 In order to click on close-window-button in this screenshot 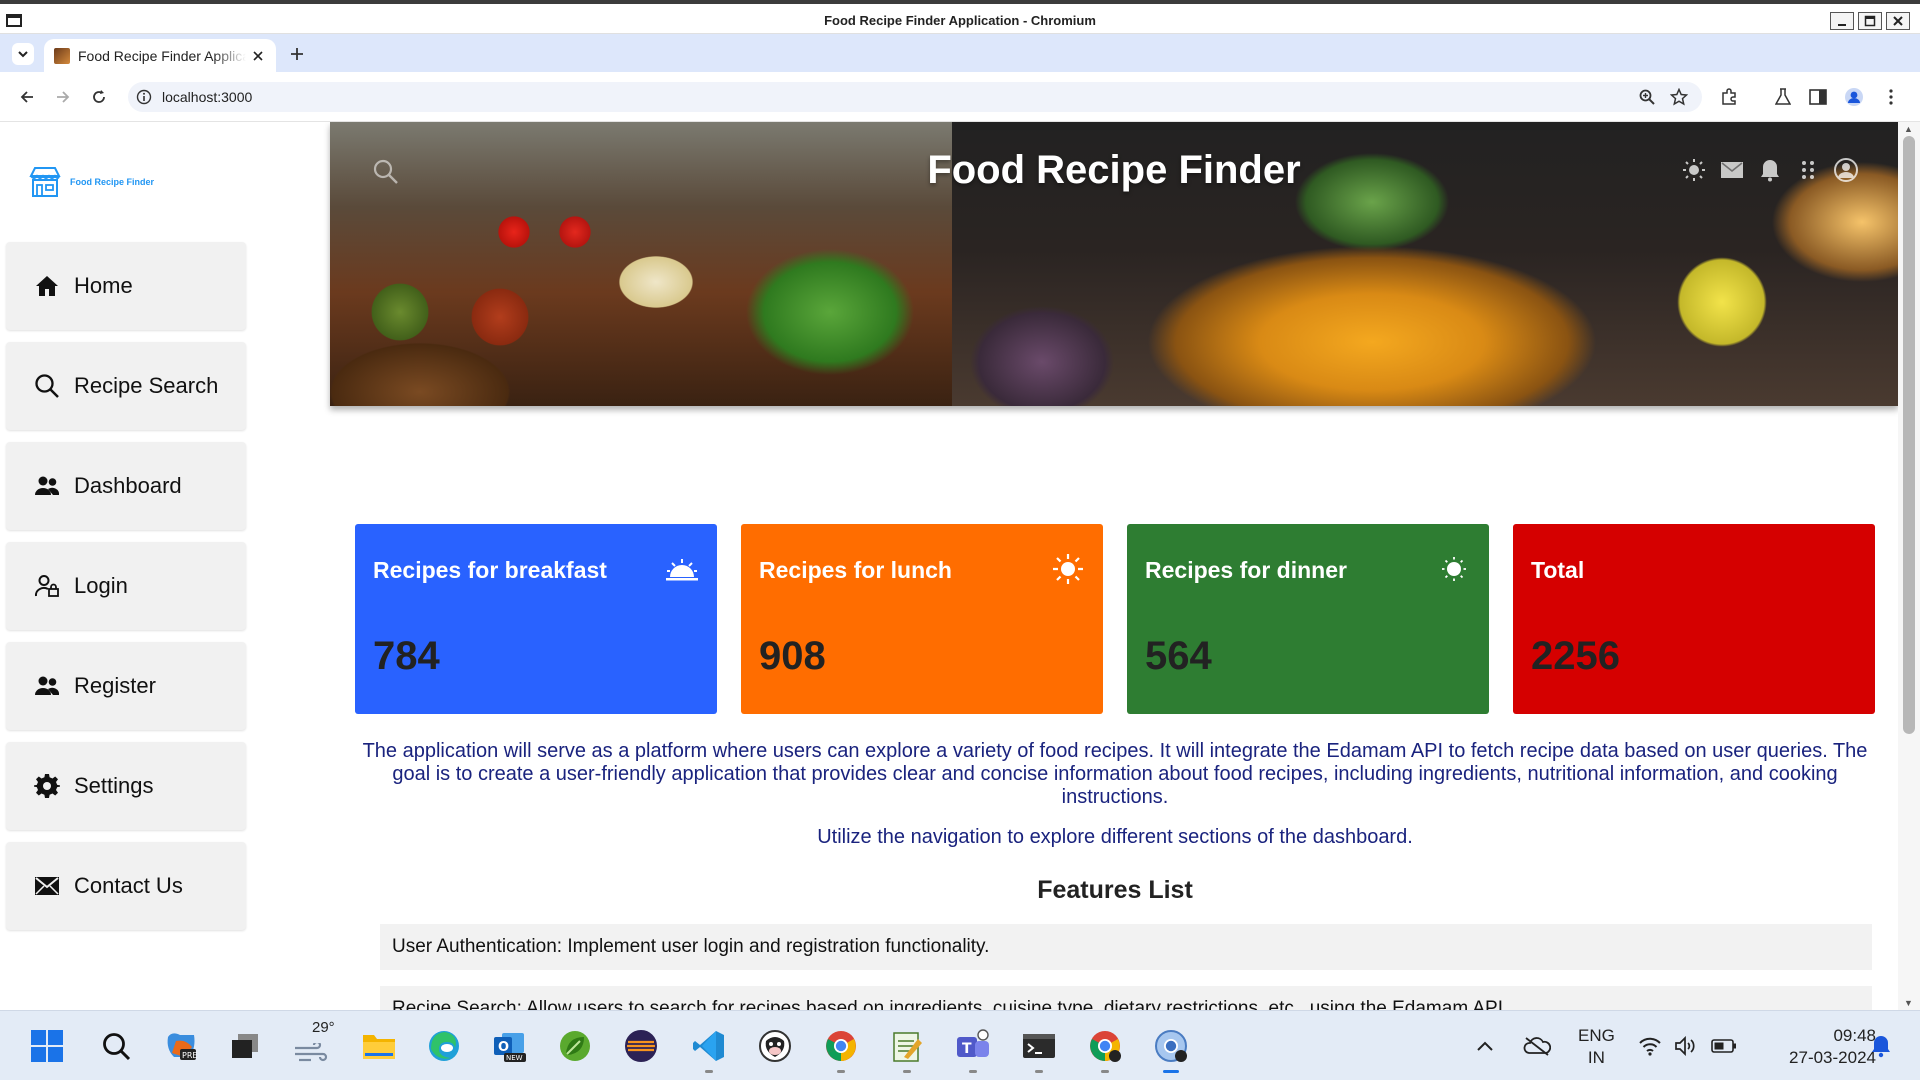, I will do `click(1898, 21)`.